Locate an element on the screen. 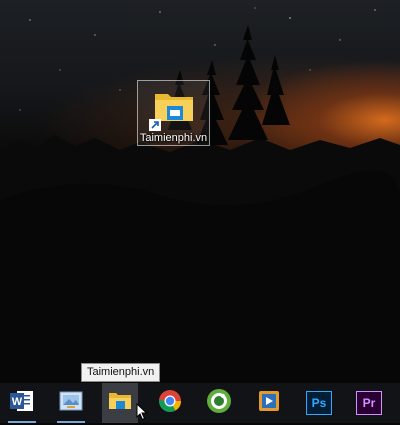  taskbar-item-photoshop: Ps is located at coordinates (319, 403).